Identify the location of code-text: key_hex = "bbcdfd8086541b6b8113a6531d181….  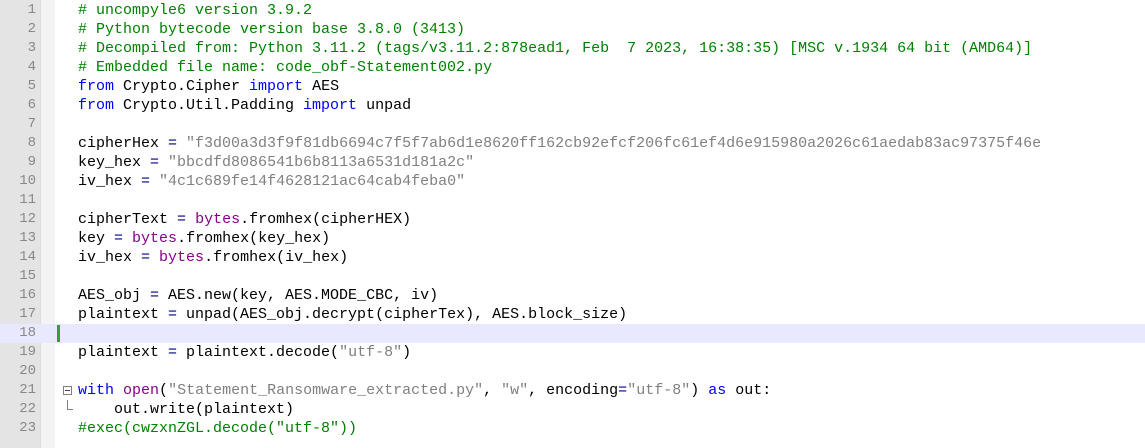
(276, 162).